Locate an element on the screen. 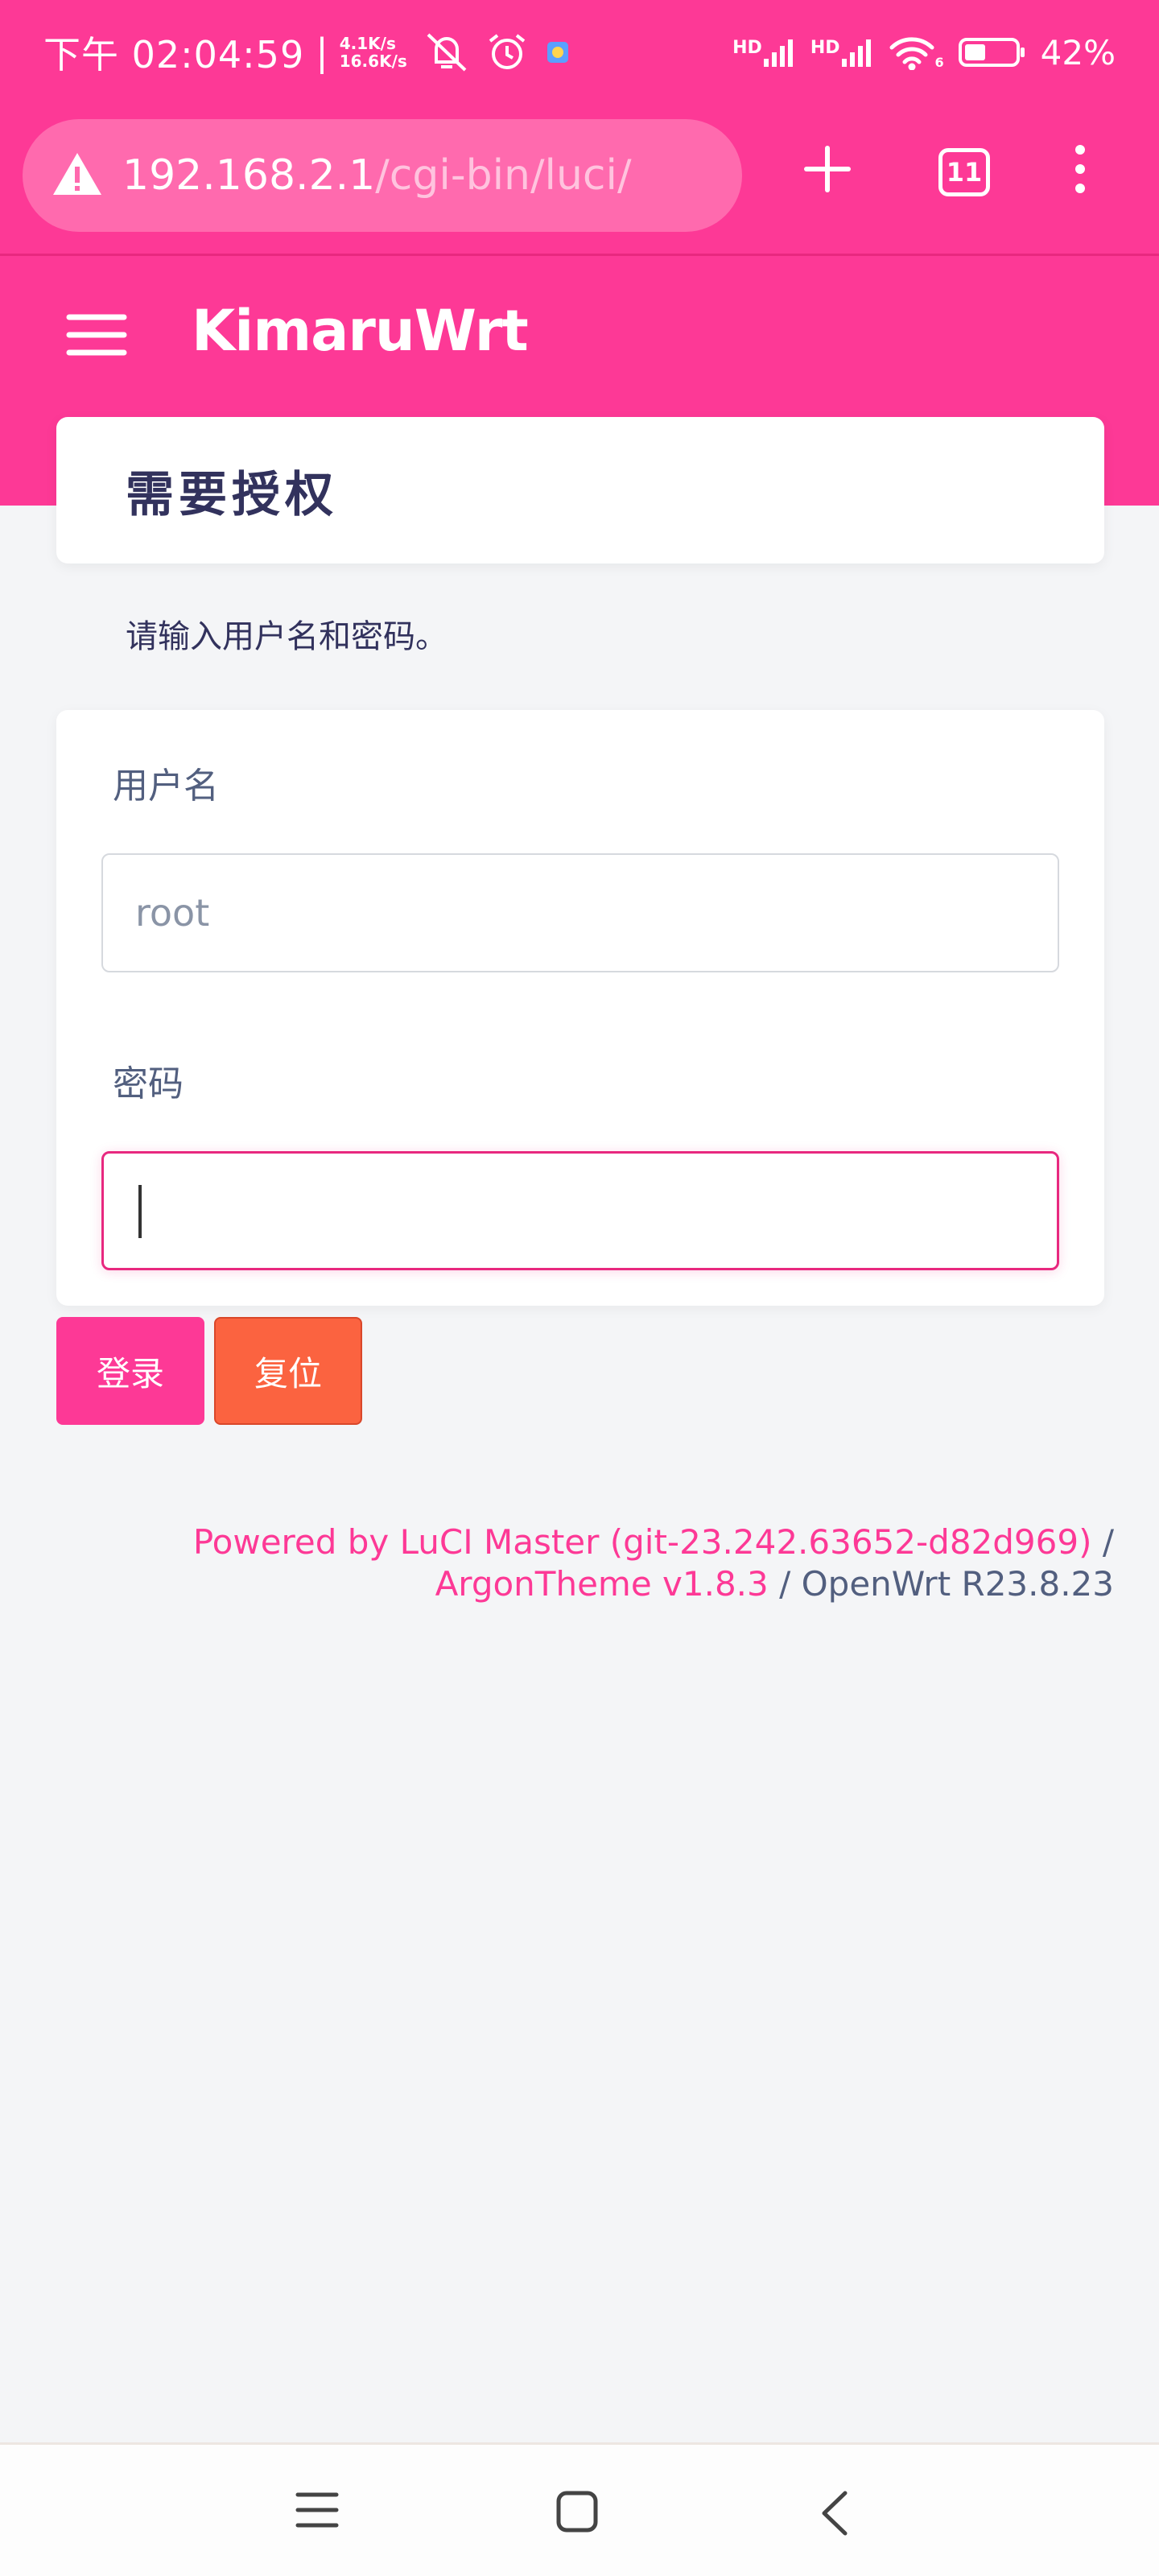 Image resolution: width=1159 pixels, height=2576 pixels. warning-icon is located at coordinates (77, 175).